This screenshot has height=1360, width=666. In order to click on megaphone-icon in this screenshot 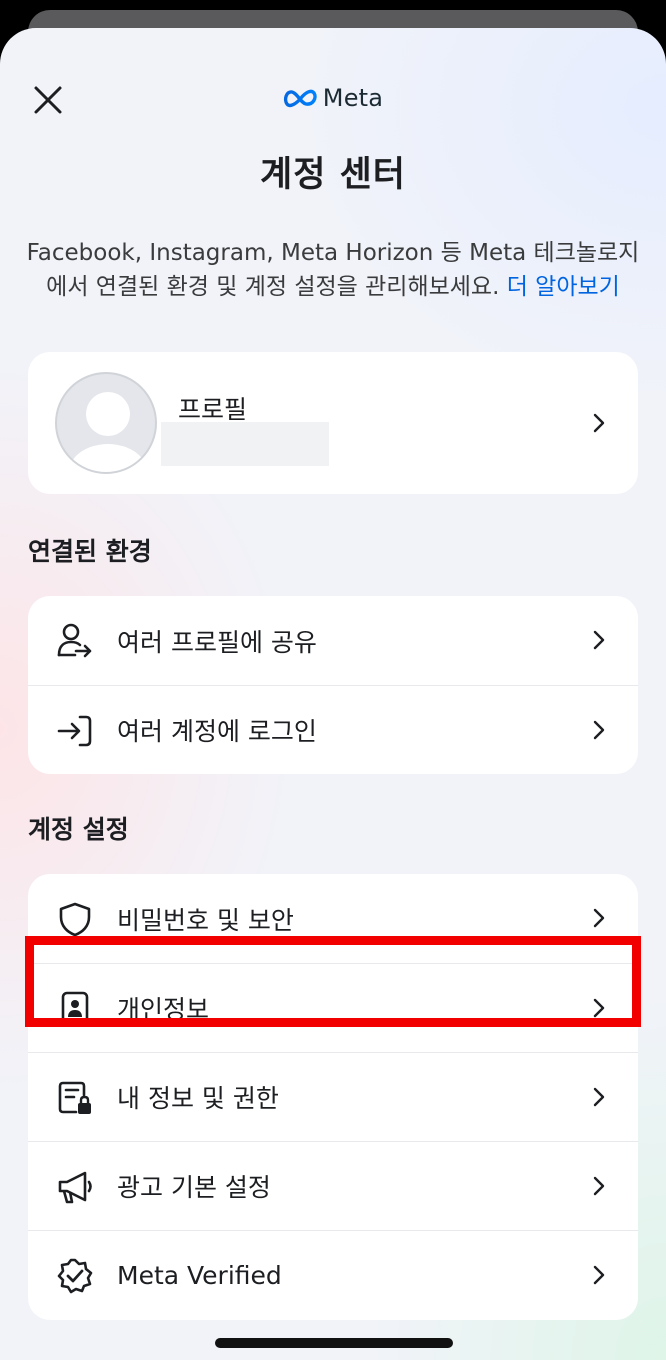, I will do `click(75, 1187)`.